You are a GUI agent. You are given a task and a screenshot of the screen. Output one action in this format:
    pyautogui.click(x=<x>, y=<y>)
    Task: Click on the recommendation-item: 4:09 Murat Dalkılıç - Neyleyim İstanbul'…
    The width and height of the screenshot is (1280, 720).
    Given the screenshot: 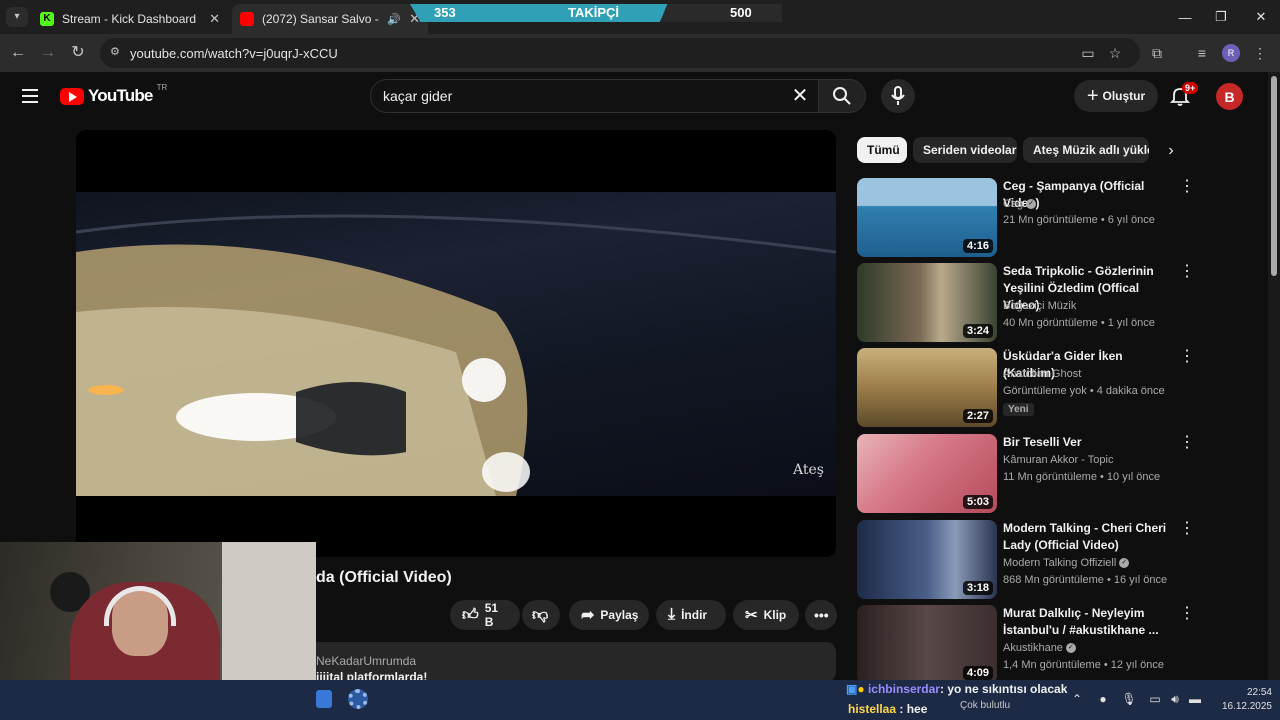 What is the action you would take?
    pyautogui.click(x=1027, y=642)
    